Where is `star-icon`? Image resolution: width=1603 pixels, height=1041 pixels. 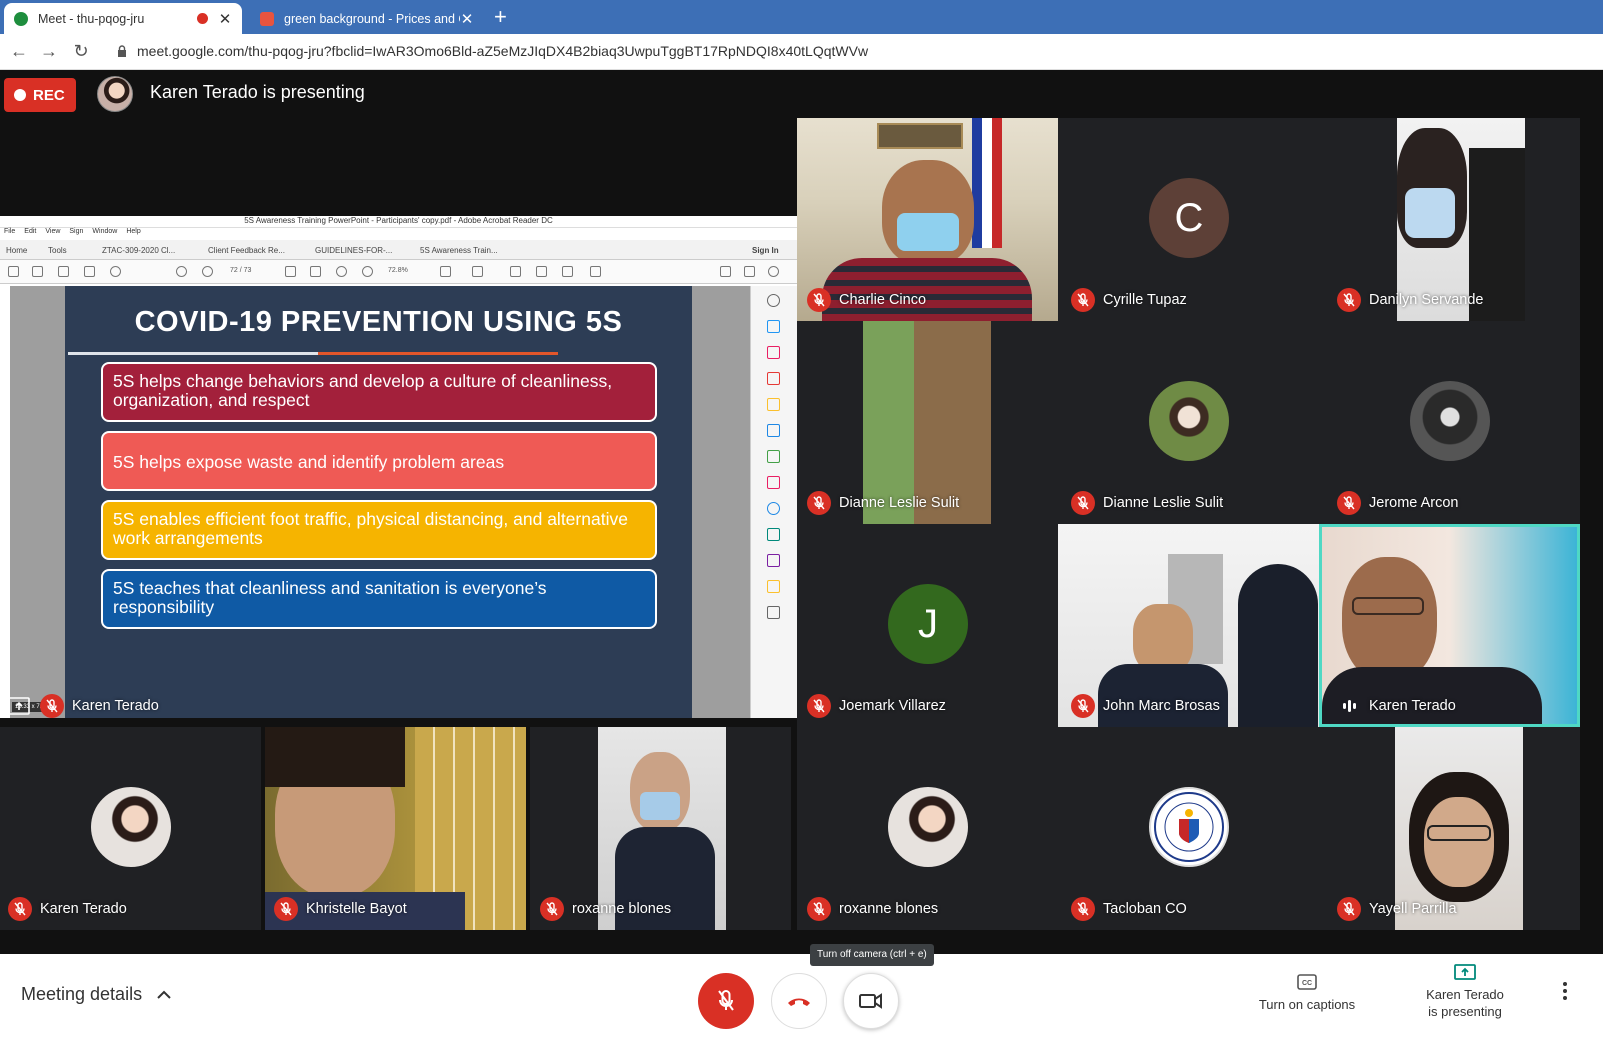 star-icon is located at coordinates (37, 271).